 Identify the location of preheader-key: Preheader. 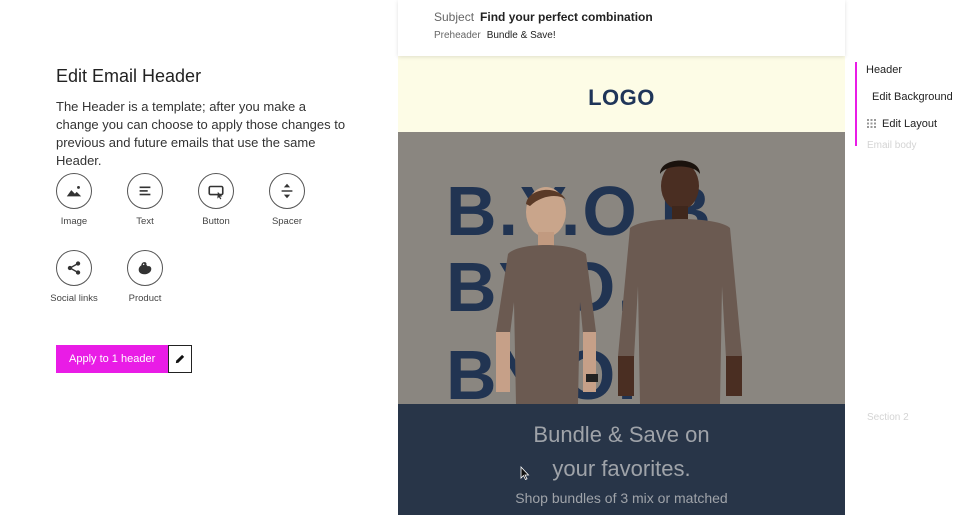
(457, 35).